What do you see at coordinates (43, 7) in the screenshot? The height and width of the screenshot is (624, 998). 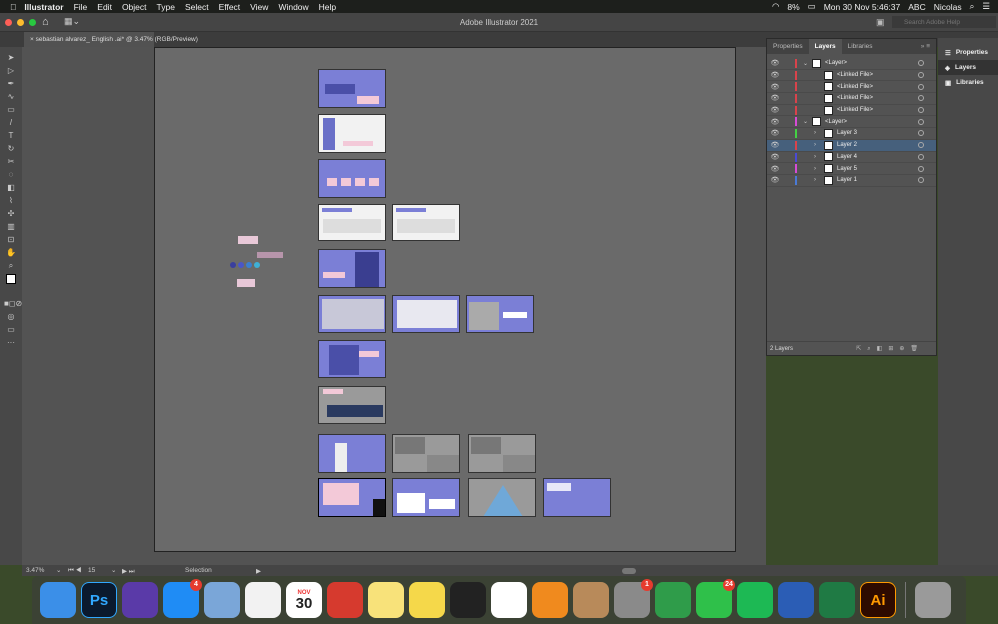 I see `menu-app: Illustrator` at bounding box center [43, 7].